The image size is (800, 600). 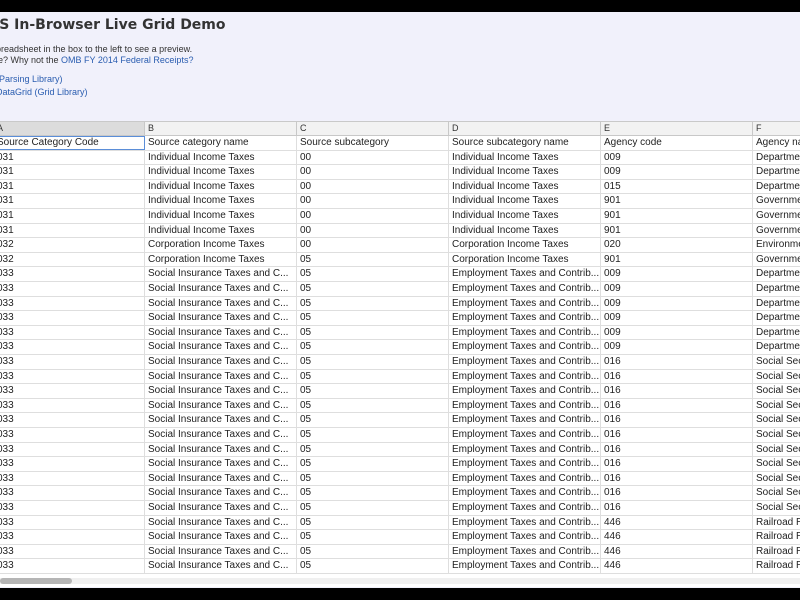 I want to click on column-header-e: E, so click(x=677, y=128).